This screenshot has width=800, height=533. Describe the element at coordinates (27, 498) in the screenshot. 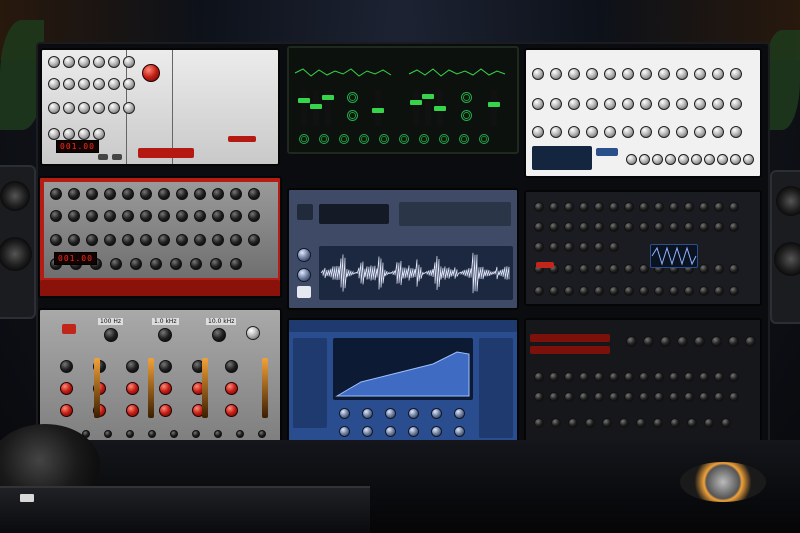

I see `console-fader` at that location.